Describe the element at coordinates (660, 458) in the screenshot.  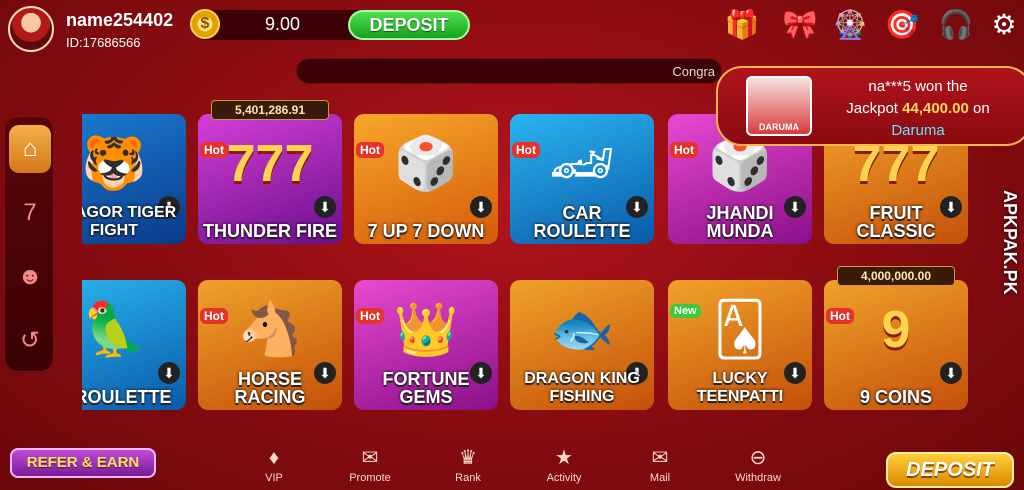
I see `mail-icon: ✉` at that location.